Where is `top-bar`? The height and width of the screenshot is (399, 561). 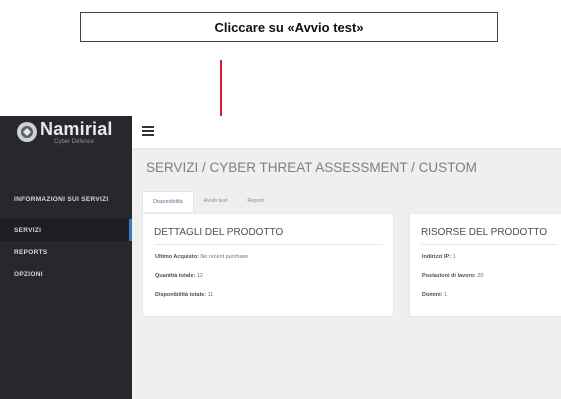 top-bar is located at coordinates (346, 132).